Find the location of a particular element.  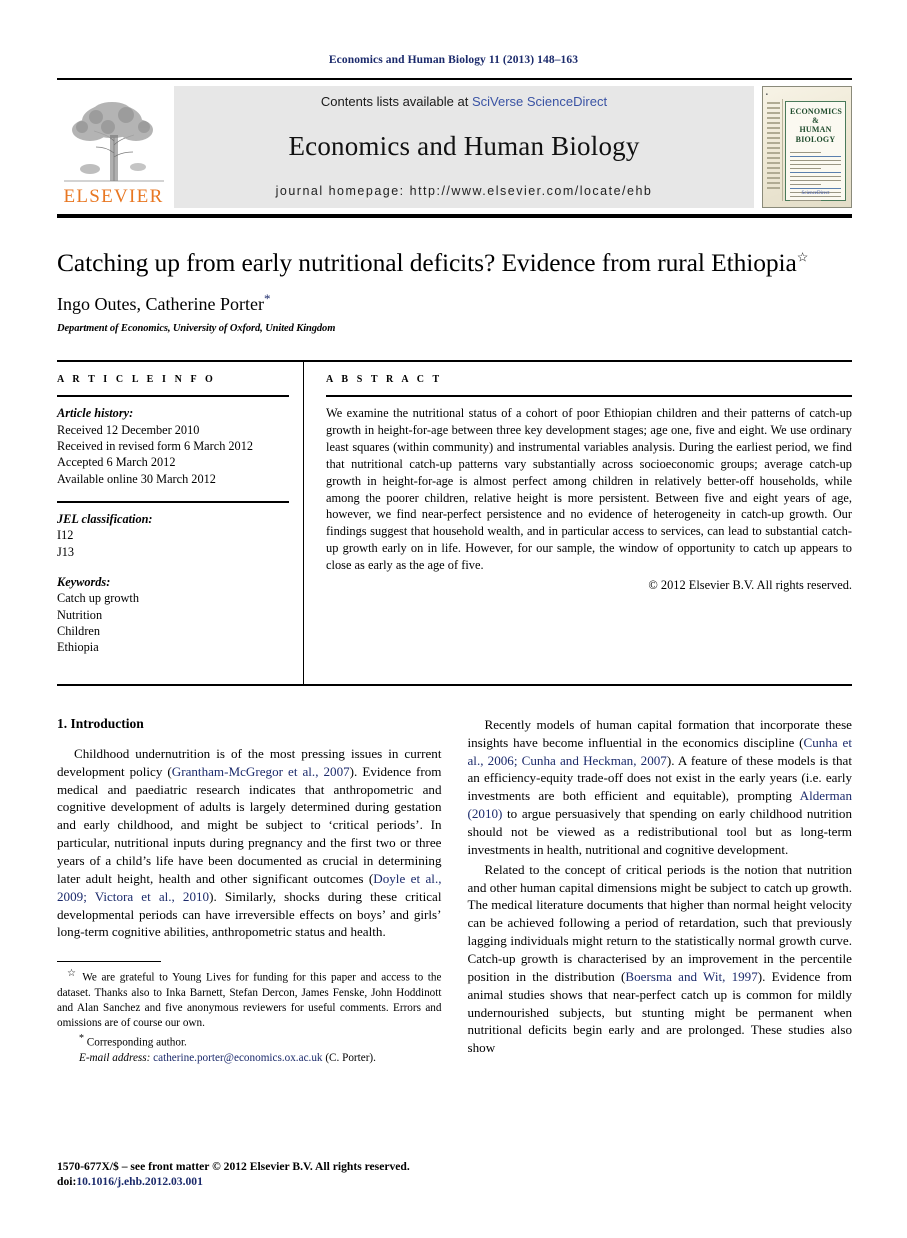

article-info-rule is located at coordinates (173, 396).